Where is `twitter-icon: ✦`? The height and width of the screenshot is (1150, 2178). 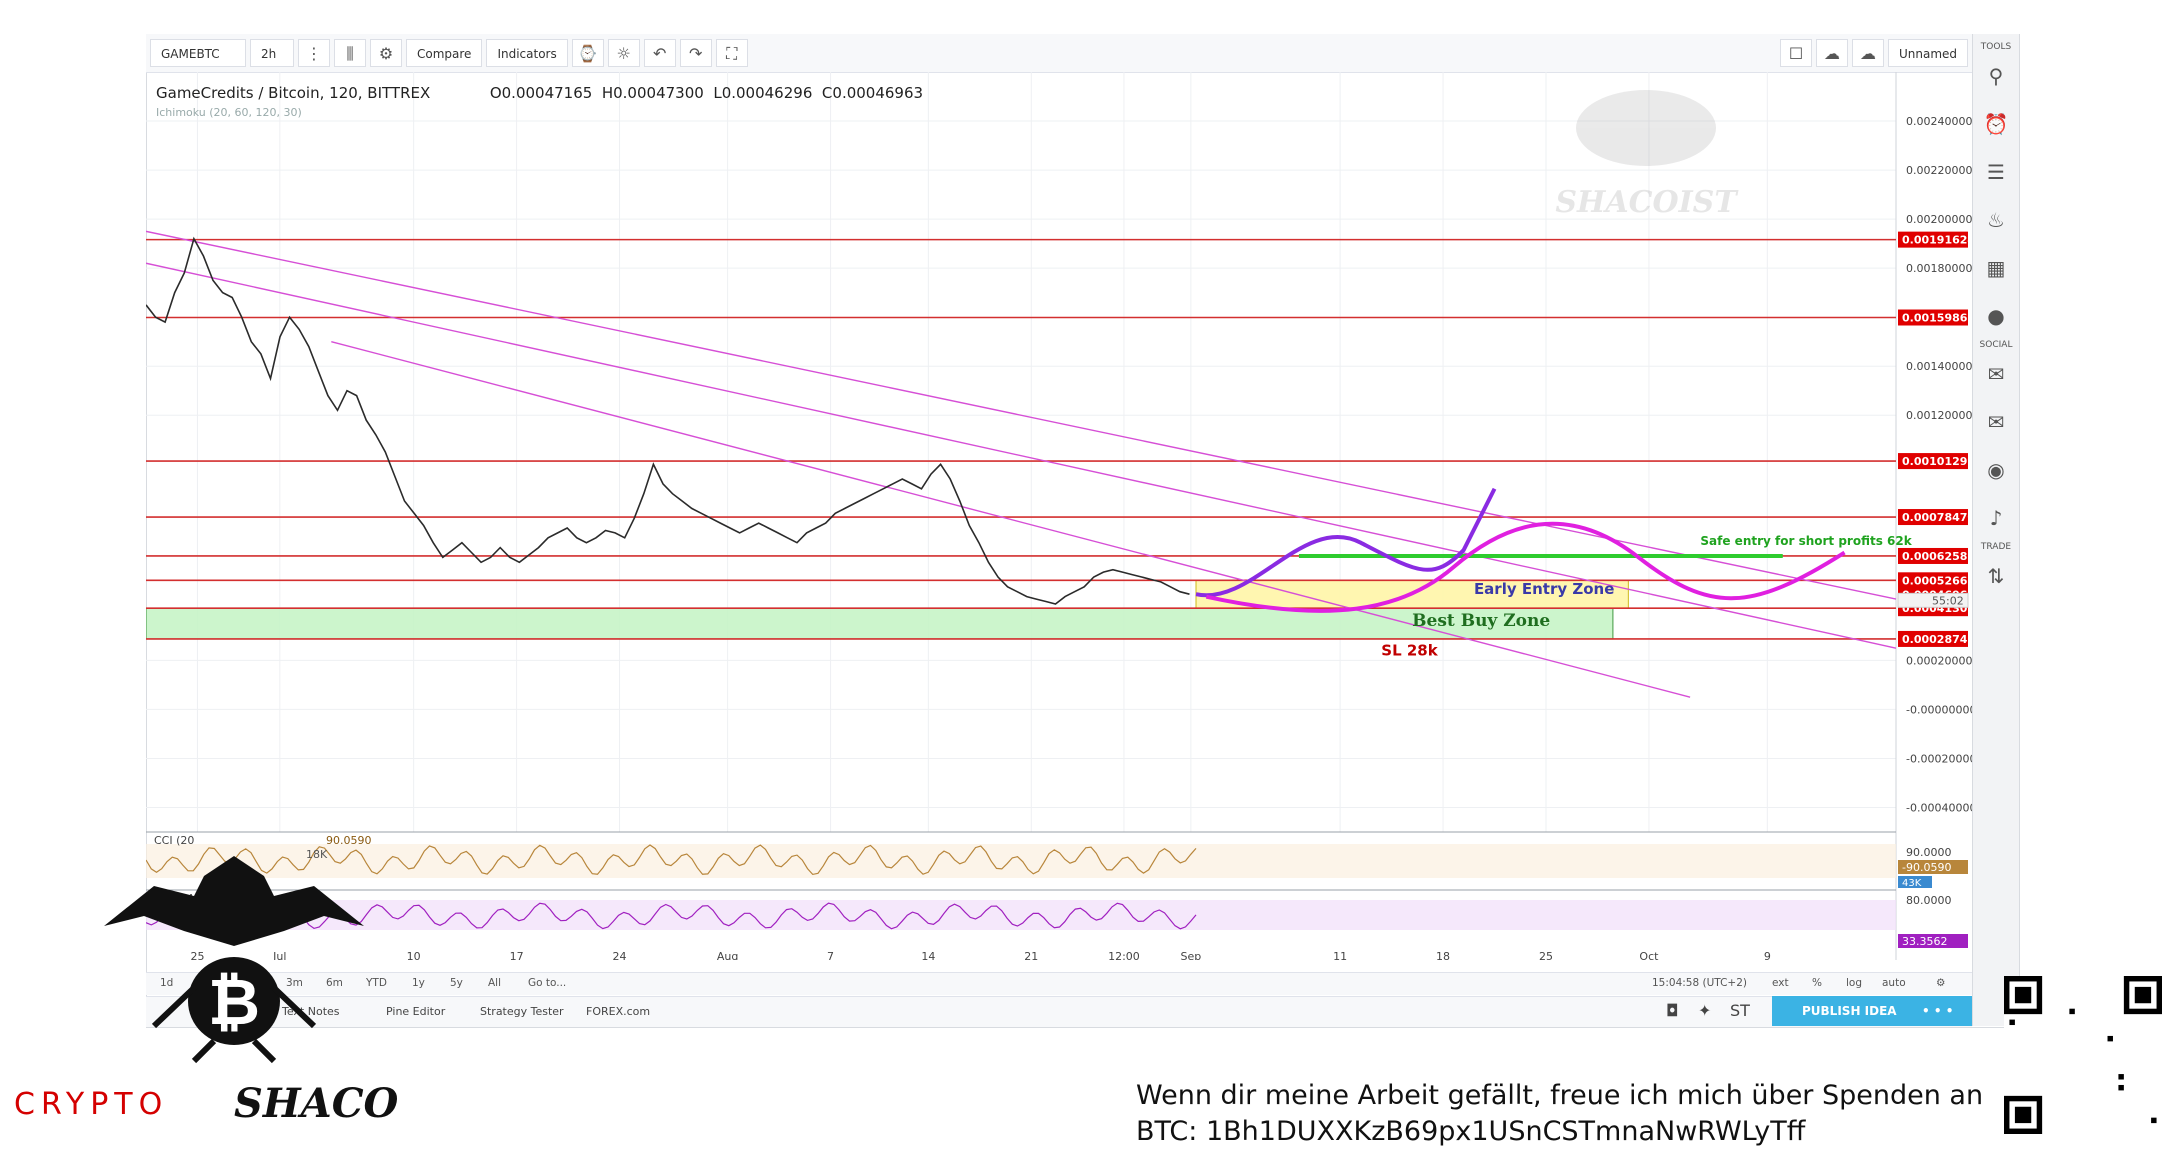 twitter-icon: ✦ is located at coordinates (1704, 1010).